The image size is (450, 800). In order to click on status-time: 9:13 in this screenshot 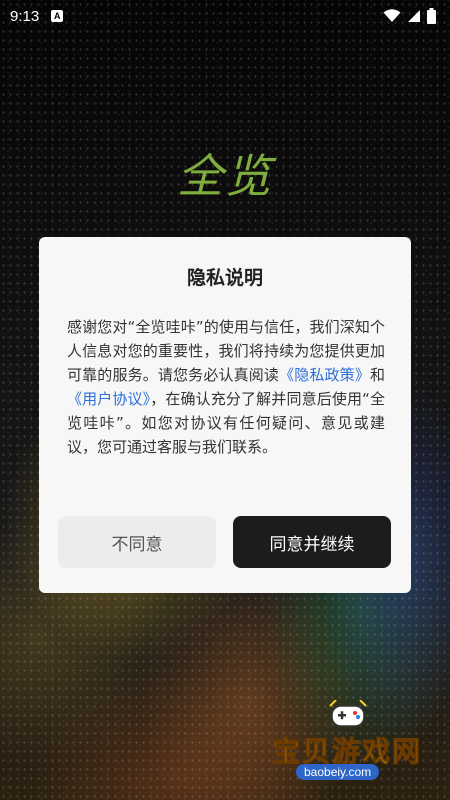, I will do `click(25, 16)`.